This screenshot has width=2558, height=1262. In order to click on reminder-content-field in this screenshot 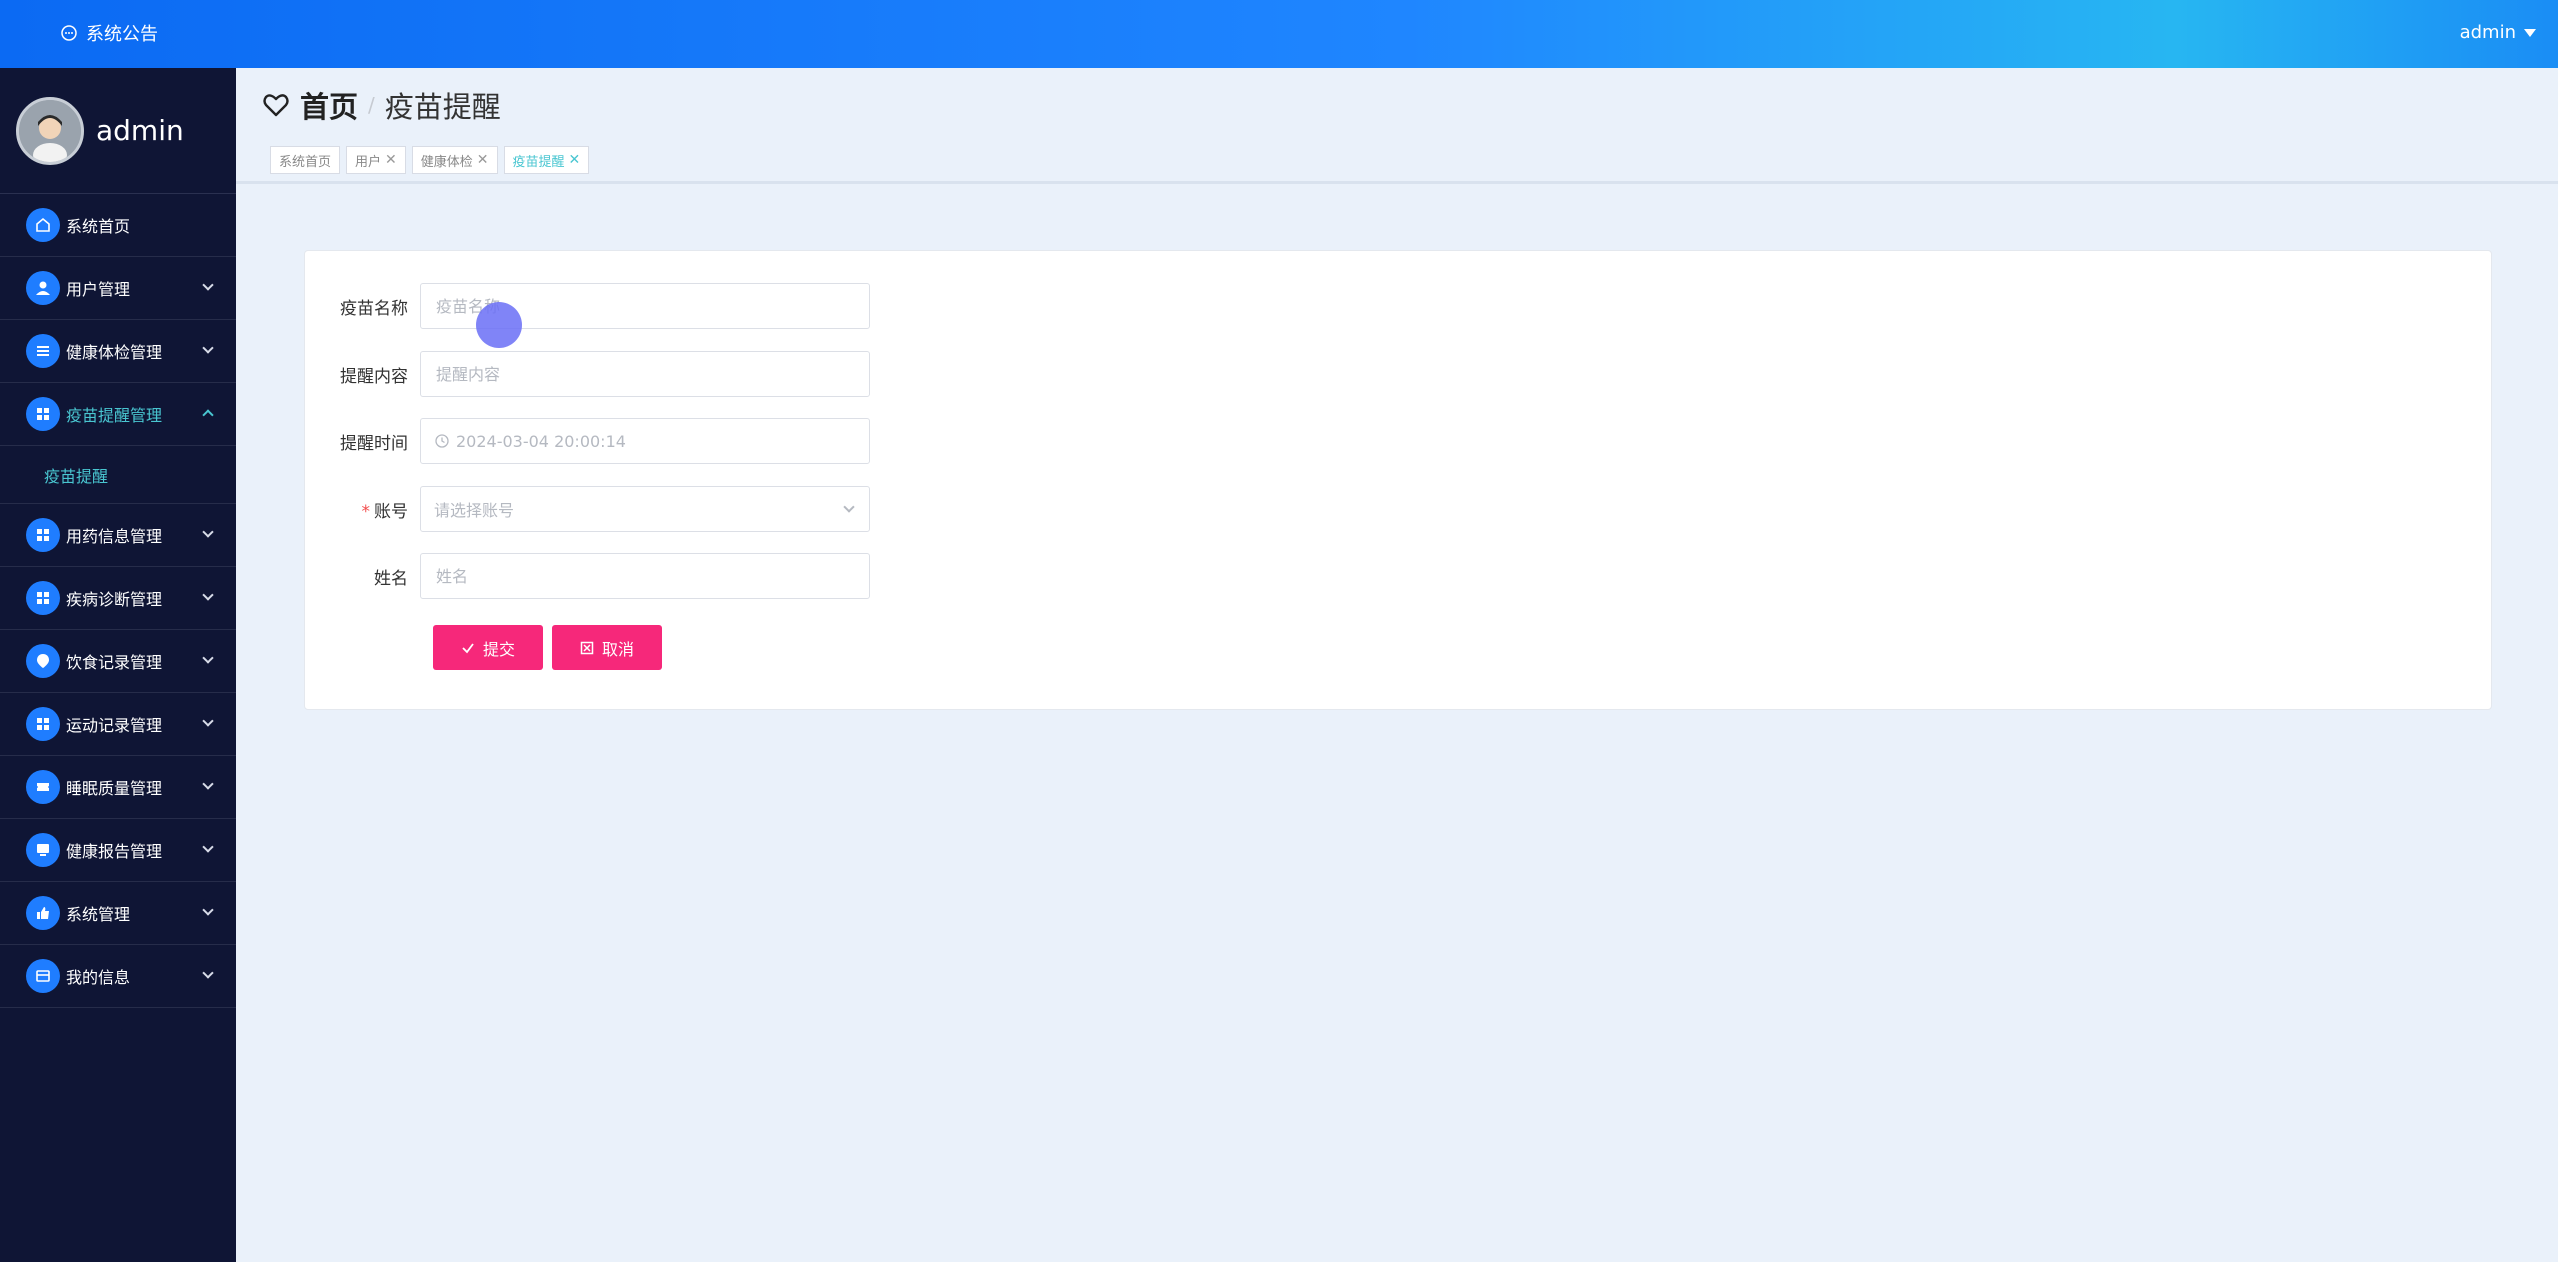, I will do `click(645, 374)`.